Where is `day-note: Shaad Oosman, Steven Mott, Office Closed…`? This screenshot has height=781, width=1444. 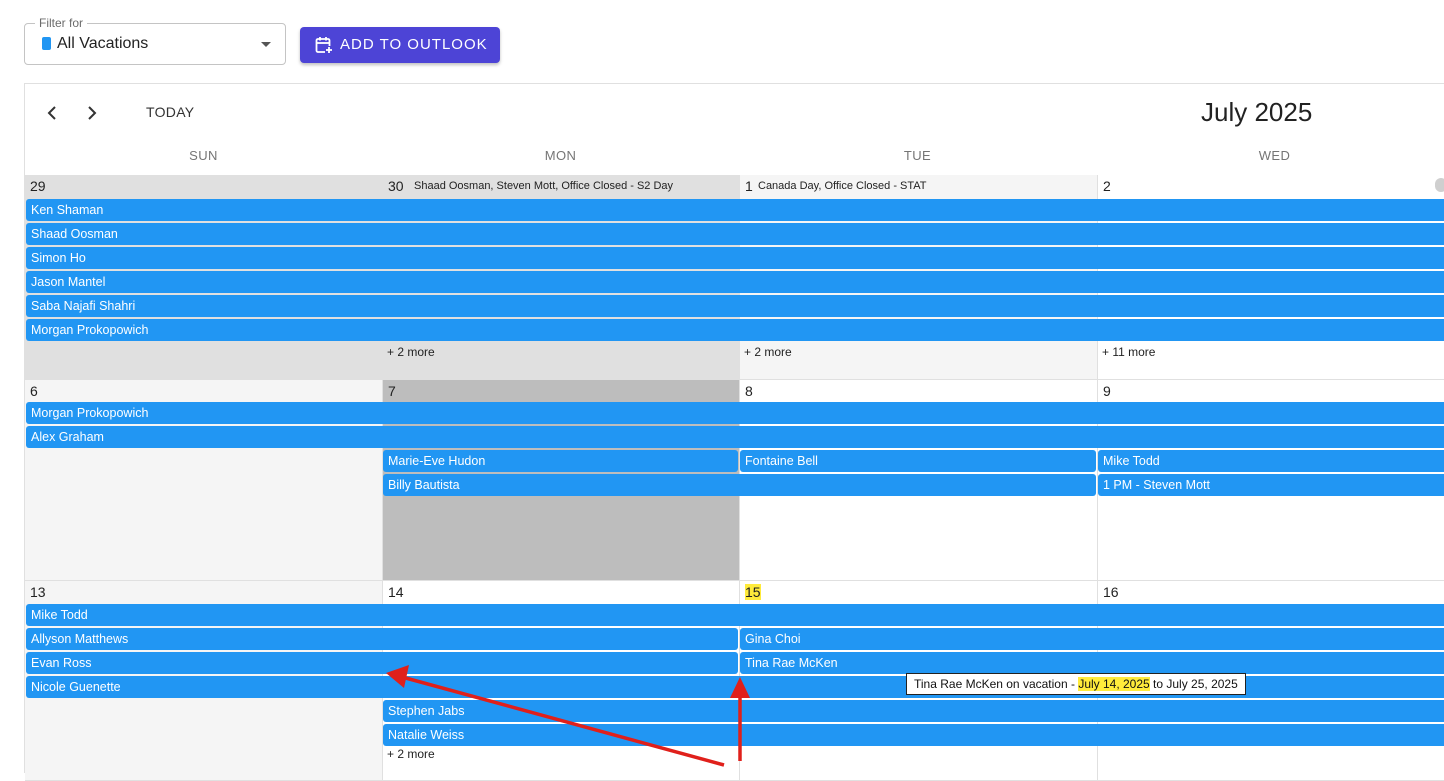
day-note: Shaad Oosman, Steven Mott, Office Closed… is located at coordinates (544, 186).